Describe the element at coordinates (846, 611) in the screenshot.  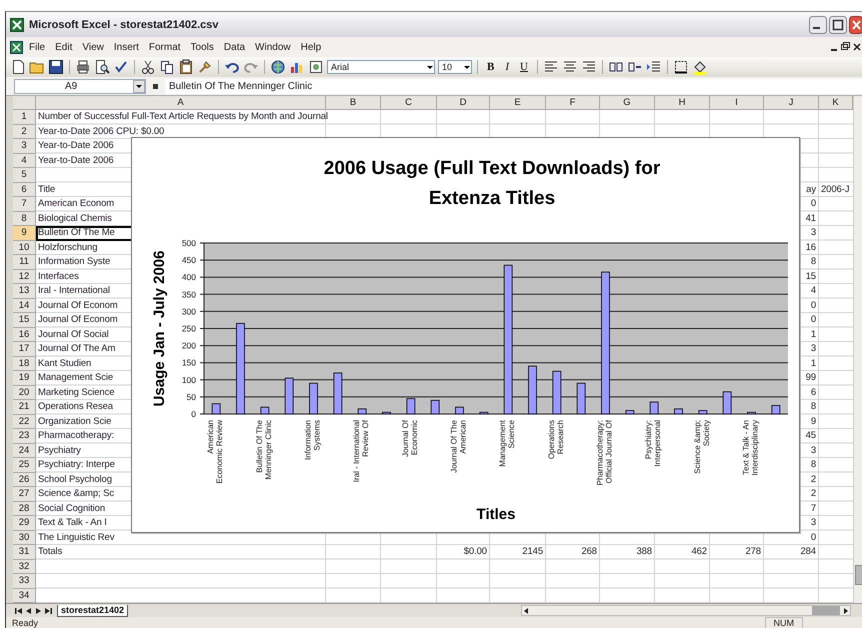
I see `right-arrow-icon` at that location.